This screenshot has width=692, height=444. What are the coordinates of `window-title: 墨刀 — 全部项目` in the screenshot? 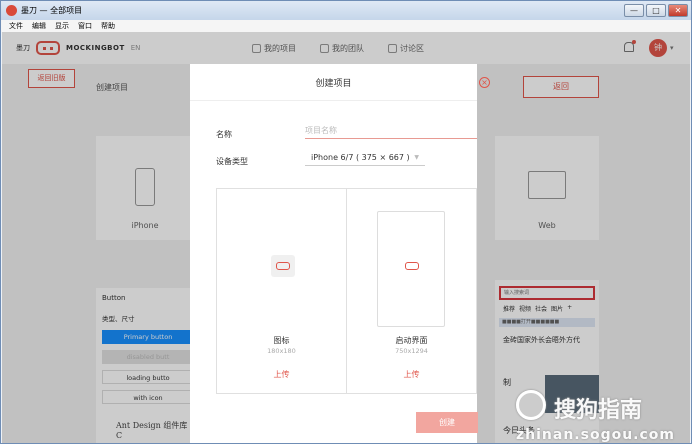 It's located at (52, 10).